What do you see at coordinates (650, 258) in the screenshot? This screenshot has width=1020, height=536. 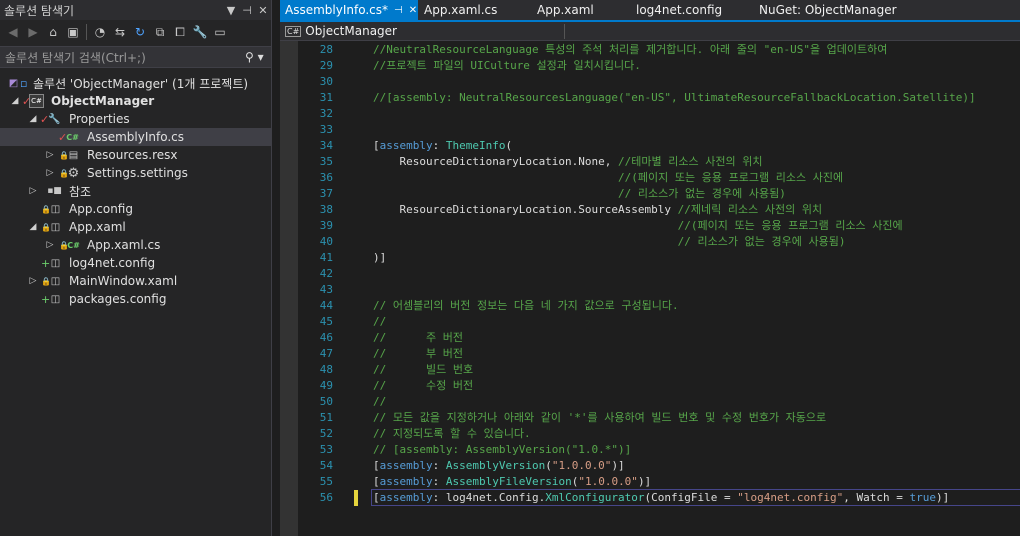 I see `code-line: 41)]` at bounding box center [650, 258].